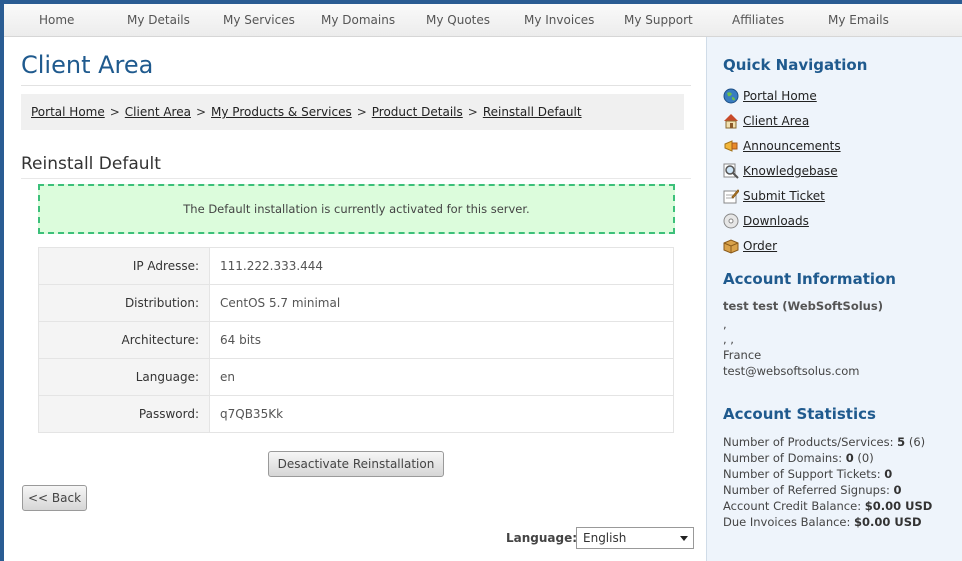 The height and width of the screenshot is (561, 962). What do you see at coordinates (808, 442) in the screenshot?
I see `stat-label: Number of Products/Services:` at bounding box center [808, 442].